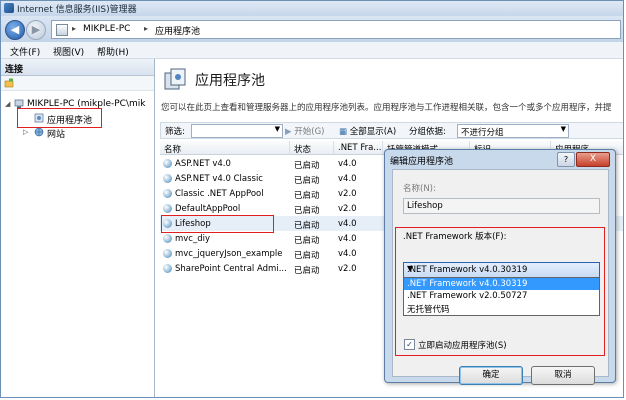  What do you see at coordinates (290, 132) in the screenshot?
I see `go-arrow-icon: ▶` at bounding box center [290, 132].